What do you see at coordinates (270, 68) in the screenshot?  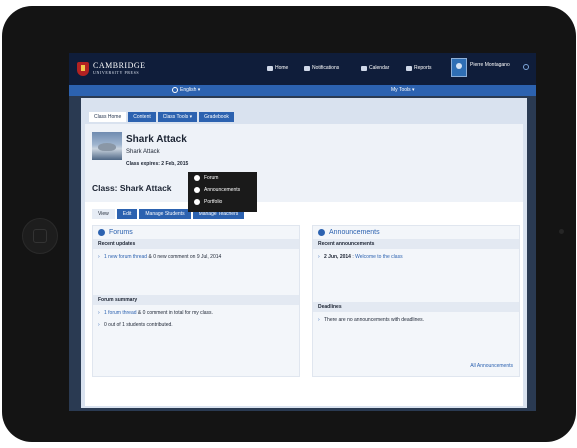 I see `home-icon` at bounding box center [270, 68].